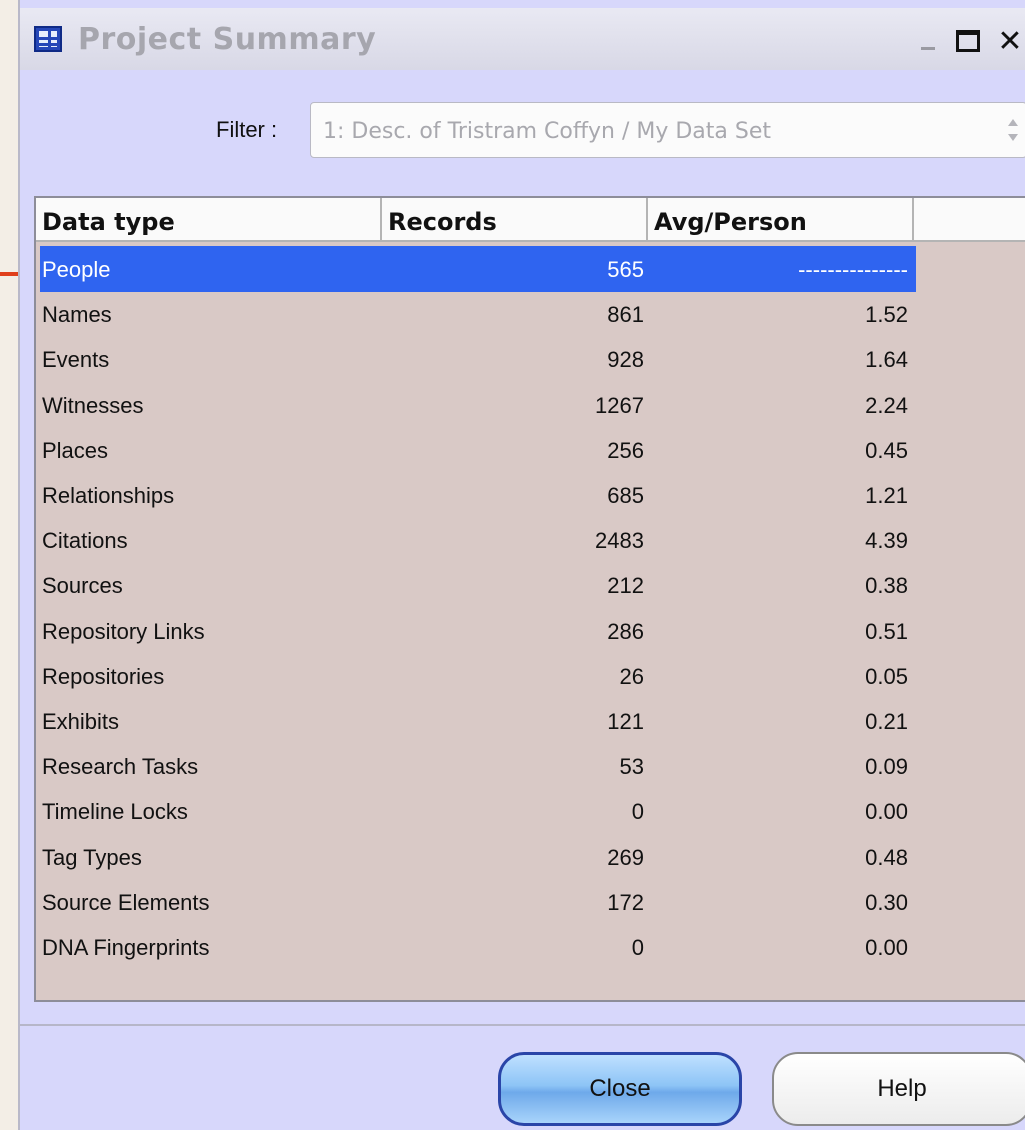 This screenshot has height=1130, width=1025. I want to click on table-row: Sources 212 0.38, so click(478, 585).